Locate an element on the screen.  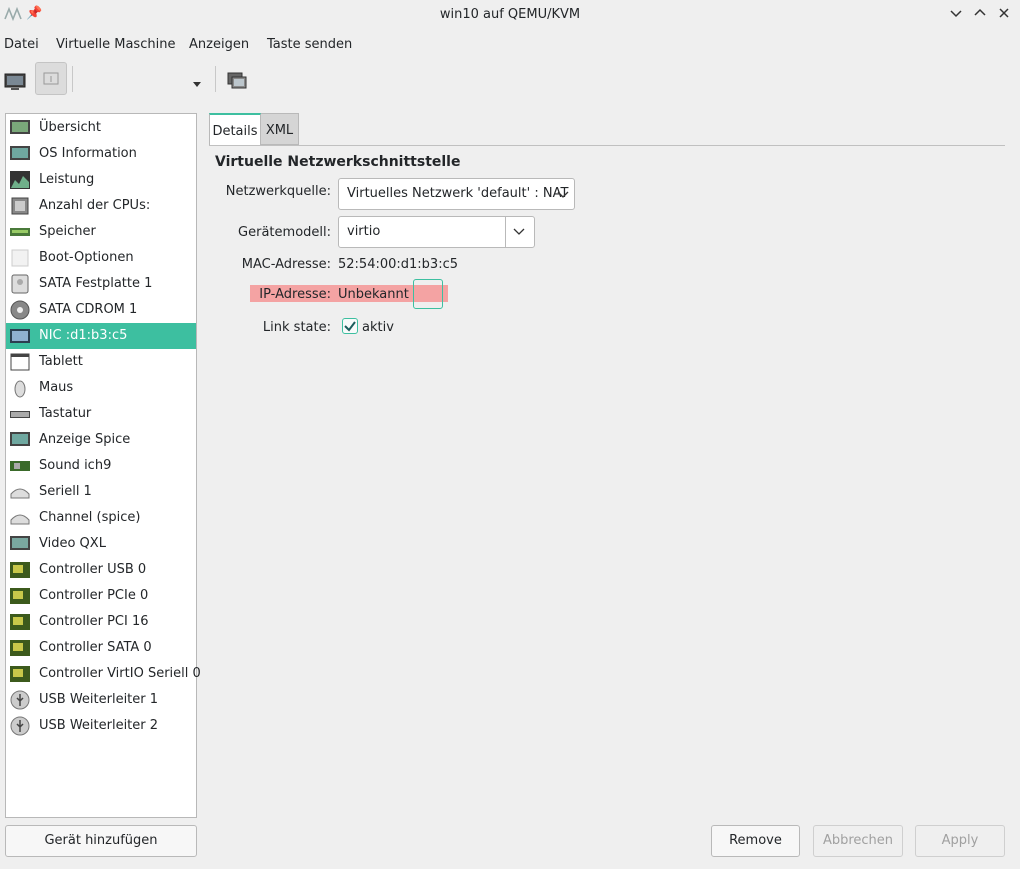
close-button is located at coordinates (1004, 15).